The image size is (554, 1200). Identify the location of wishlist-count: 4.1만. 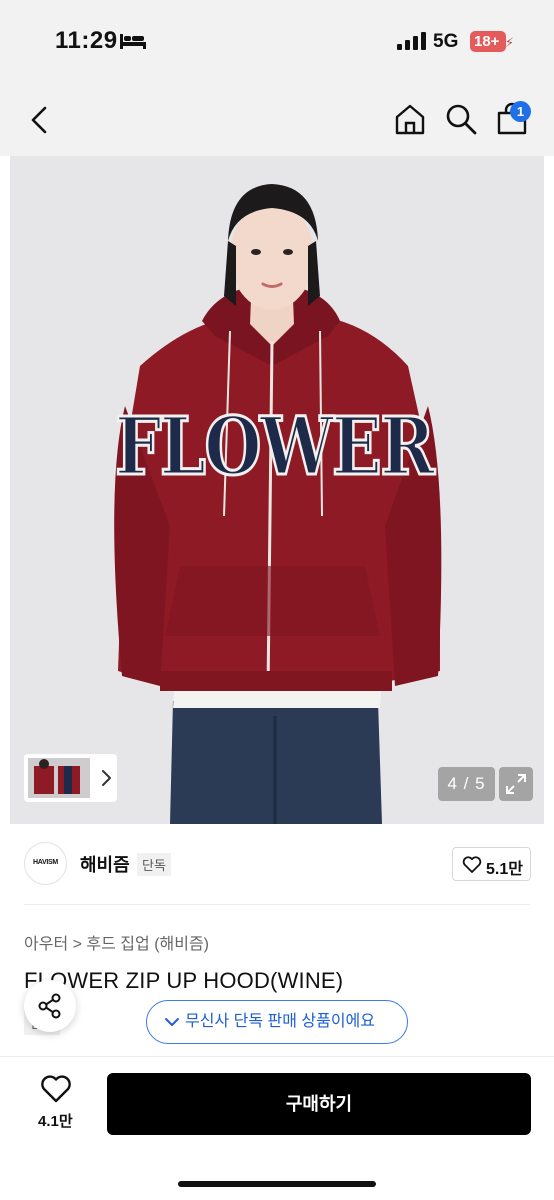
(55, 1121).